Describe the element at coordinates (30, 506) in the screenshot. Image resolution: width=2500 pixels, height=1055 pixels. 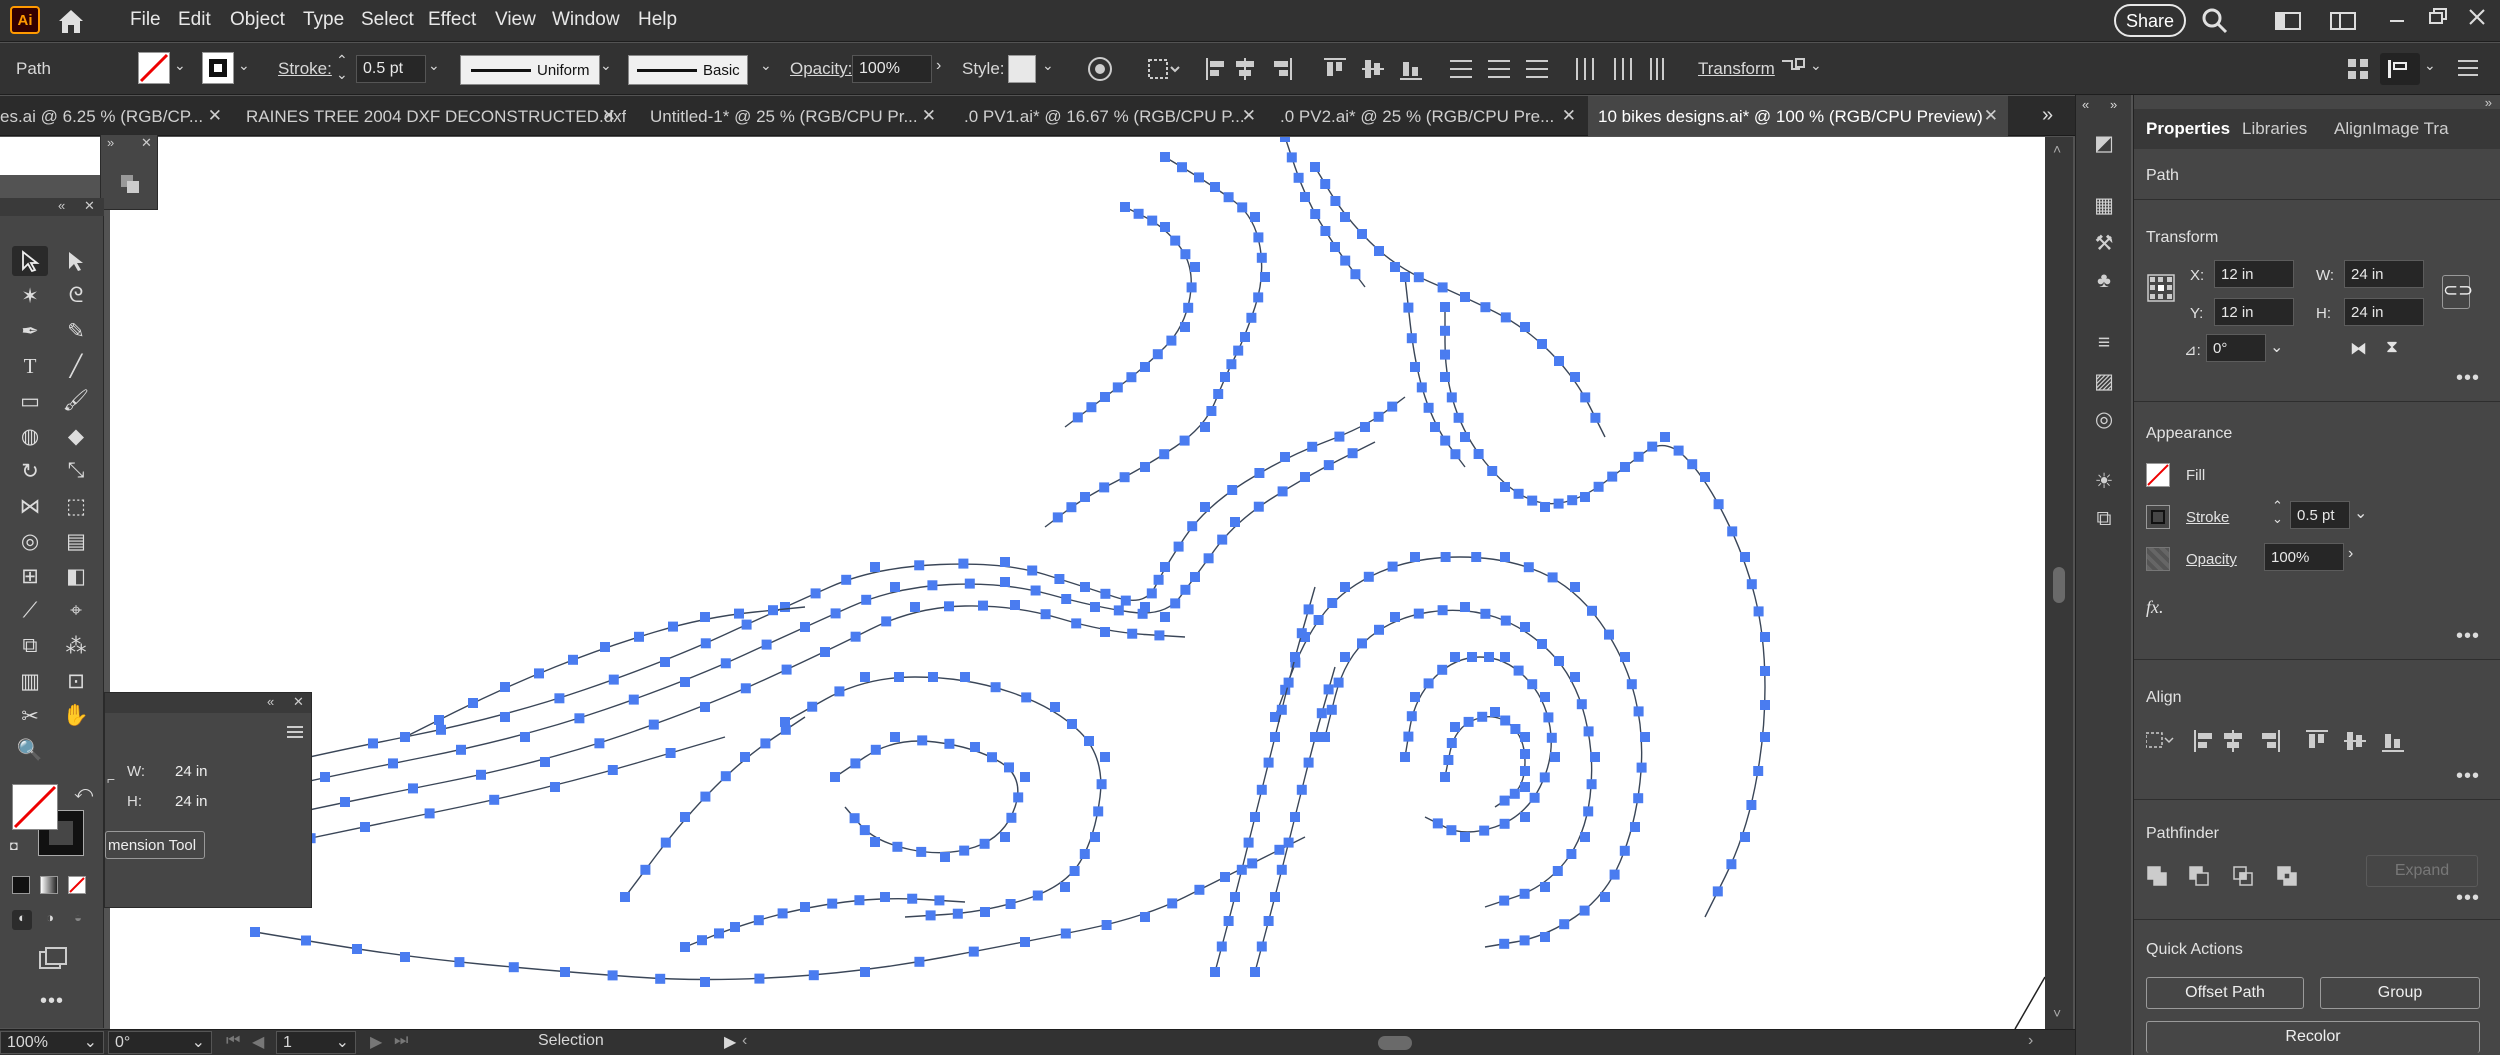
I see `width-tool: ⋈` at that location.